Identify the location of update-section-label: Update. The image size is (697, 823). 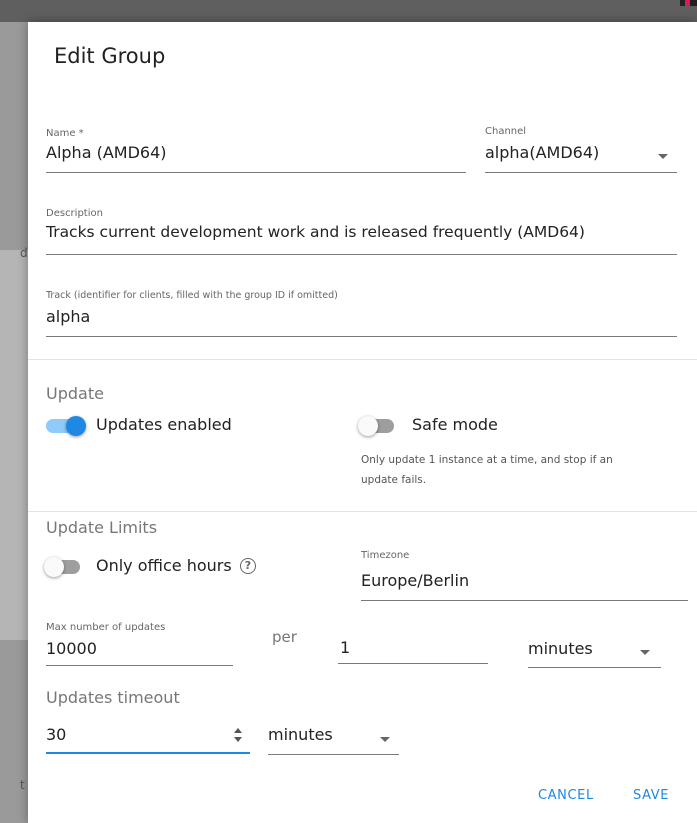
(75, 393).